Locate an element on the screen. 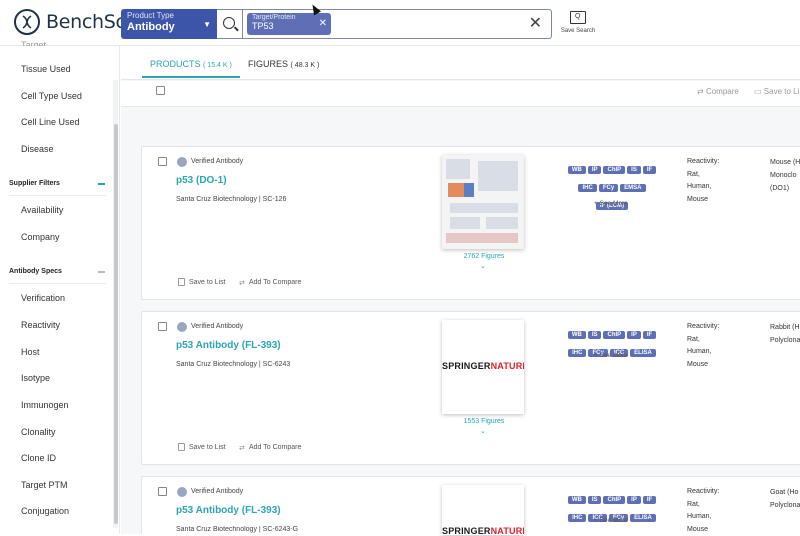  save-search-button: Q Save Search is located at coordinates (578, 22).